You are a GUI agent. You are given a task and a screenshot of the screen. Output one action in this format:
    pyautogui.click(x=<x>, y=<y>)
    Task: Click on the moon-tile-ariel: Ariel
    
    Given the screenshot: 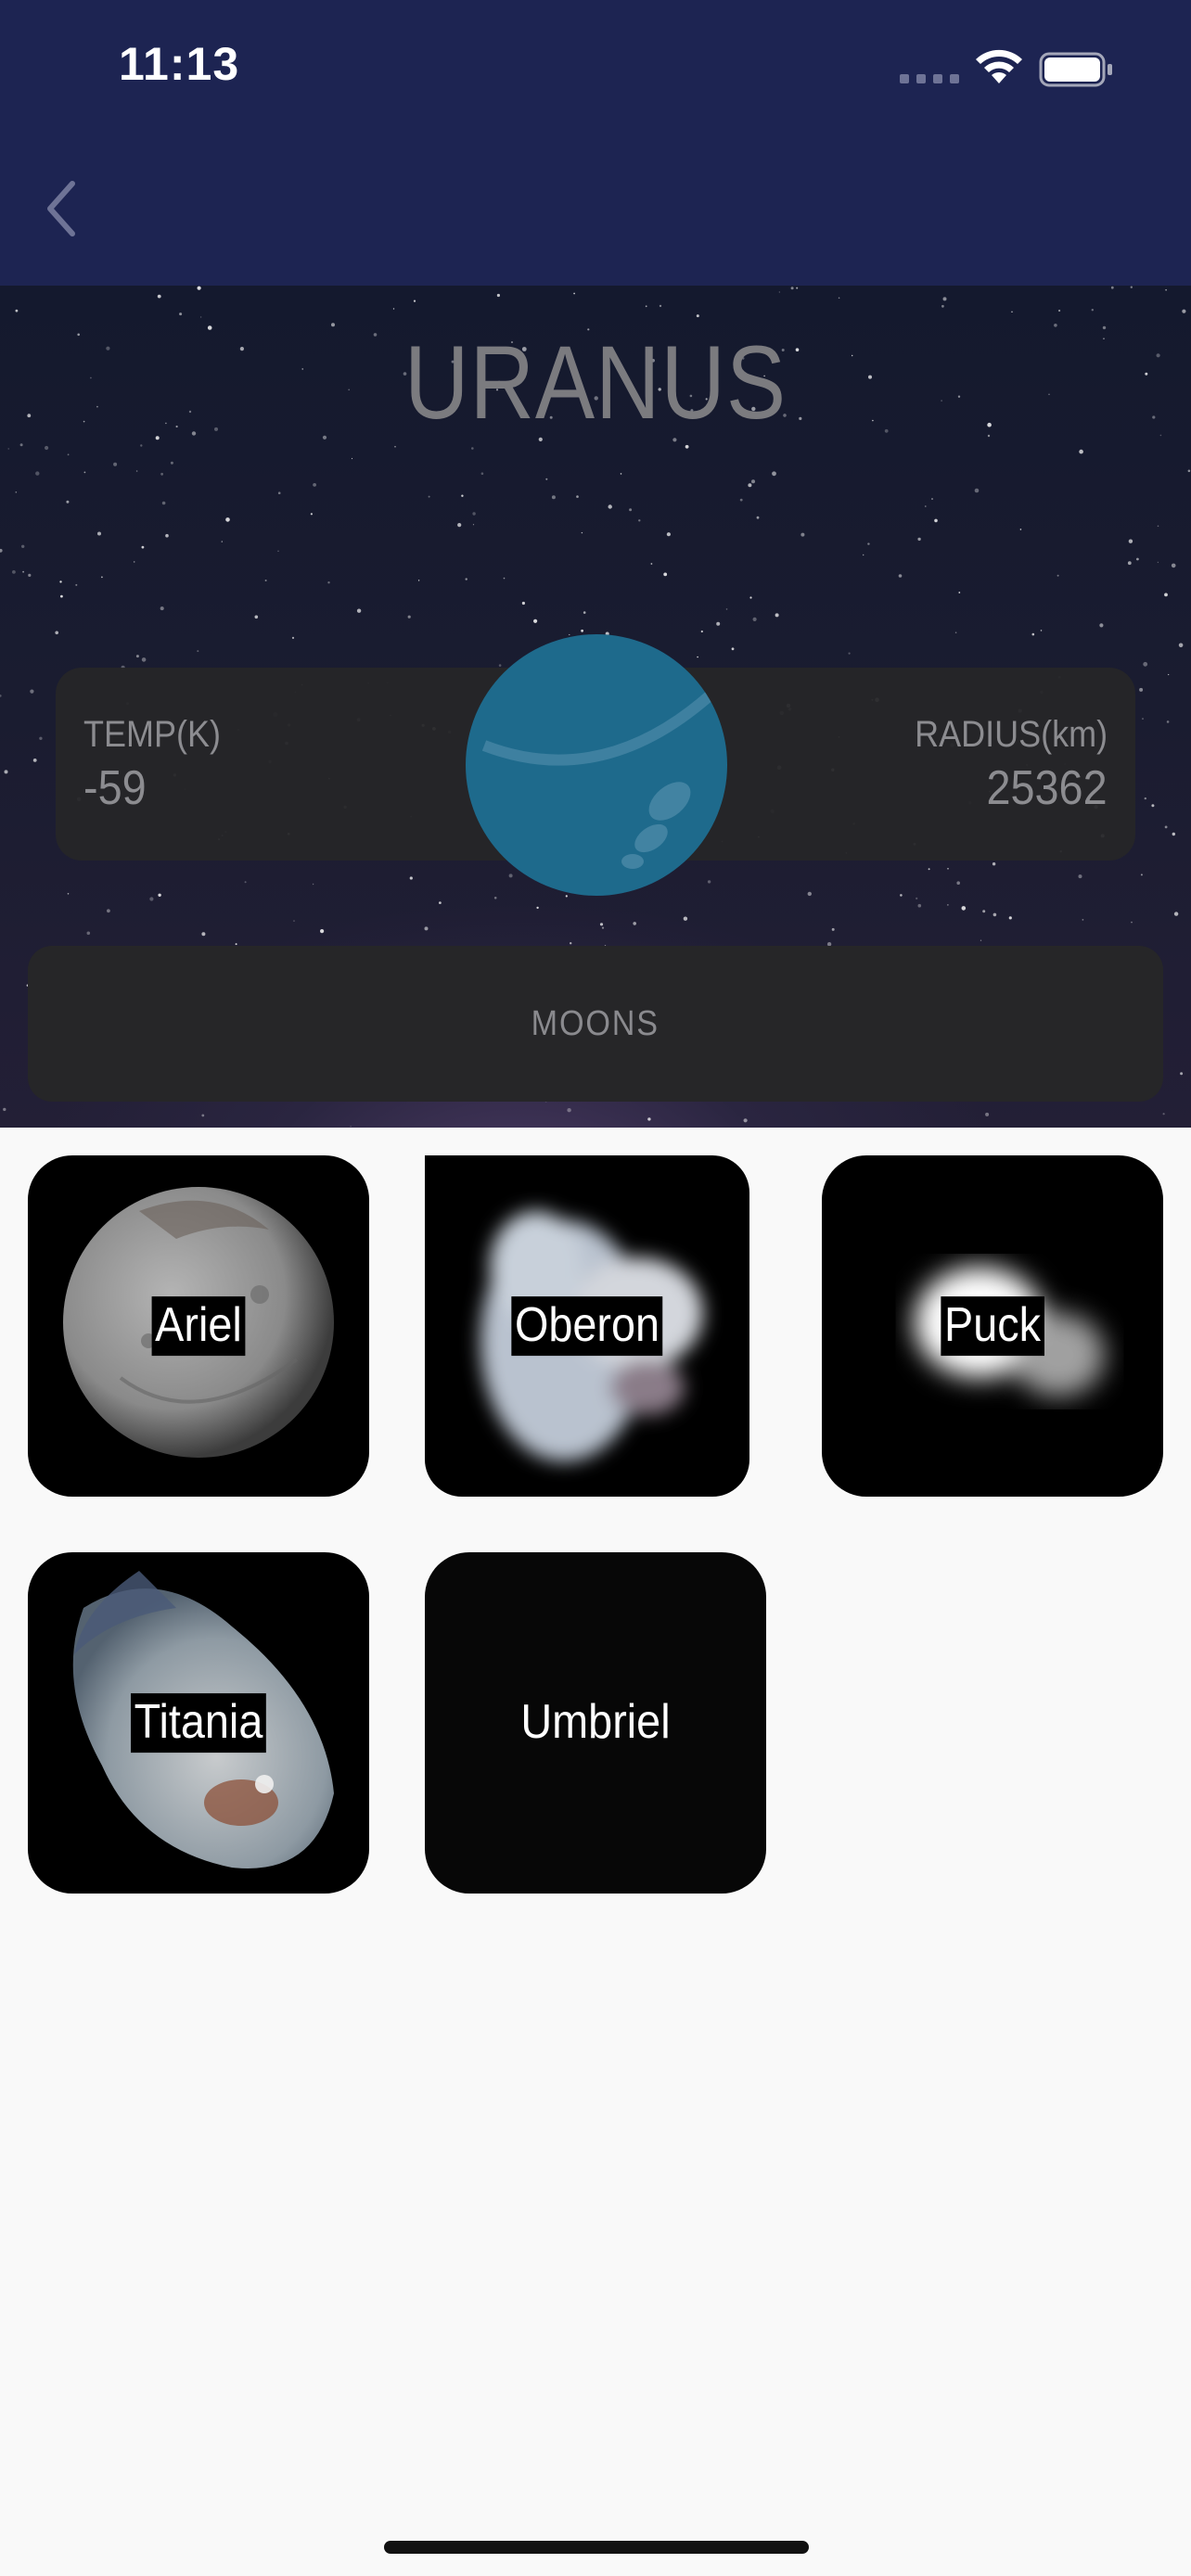 What is the action you would take?
    pyautogui.click(x=198, y=1326)
    